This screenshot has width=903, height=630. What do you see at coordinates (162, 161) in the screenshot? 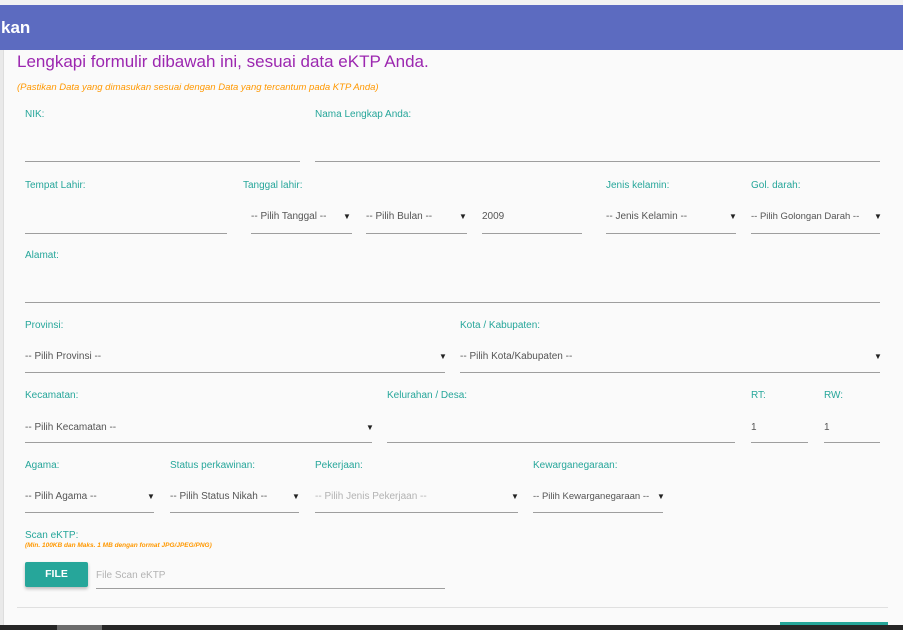
I see `nik-underline` at bounding box center [162, 161].